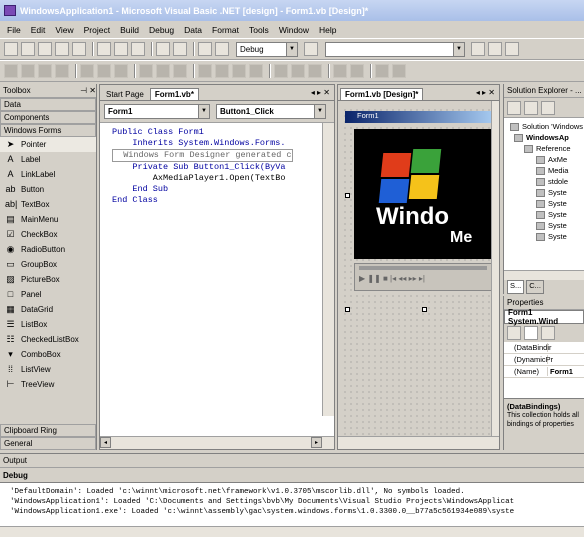  What do you see at coordinates (399, 71) in the screenshot?
I see `send-back-icon` at bounding box center [399, 71].